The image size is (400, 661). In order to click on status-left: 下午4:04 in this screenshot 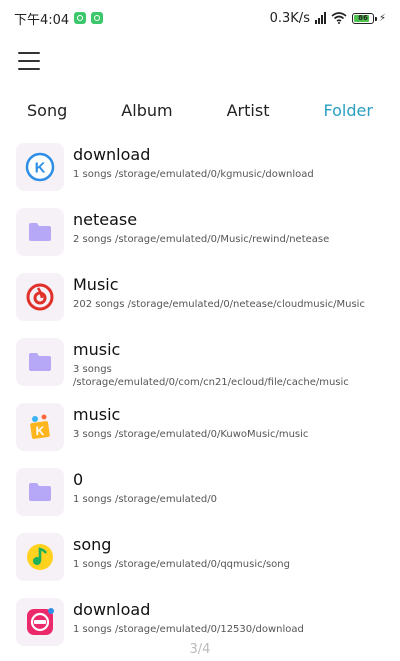, I will do `click(59, 18)`.